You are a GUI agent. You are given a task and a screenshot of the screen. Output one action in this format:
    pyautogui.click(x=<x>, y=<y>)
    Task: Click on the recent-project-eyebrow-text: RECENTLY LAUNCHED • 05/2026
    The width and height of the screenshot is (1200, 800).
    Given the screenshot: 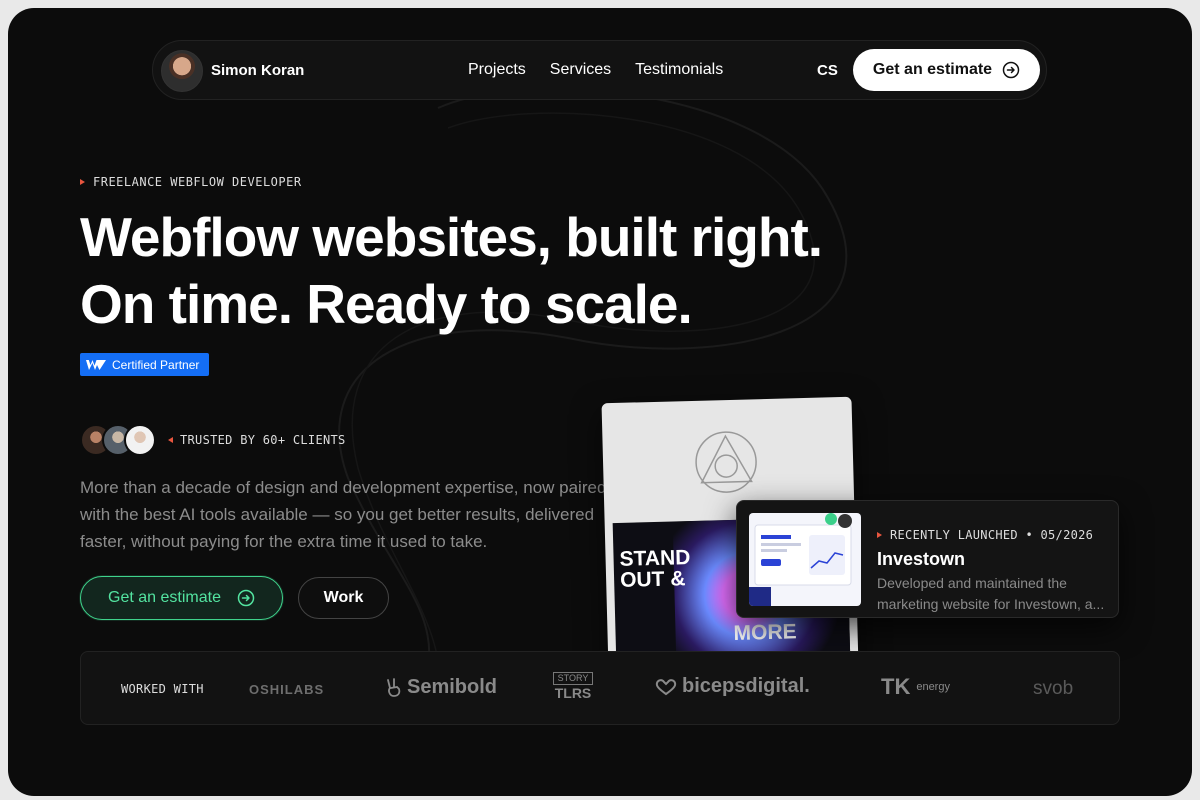 What is the action you would take?
    pyautogui.click(x=992, y=535)
    